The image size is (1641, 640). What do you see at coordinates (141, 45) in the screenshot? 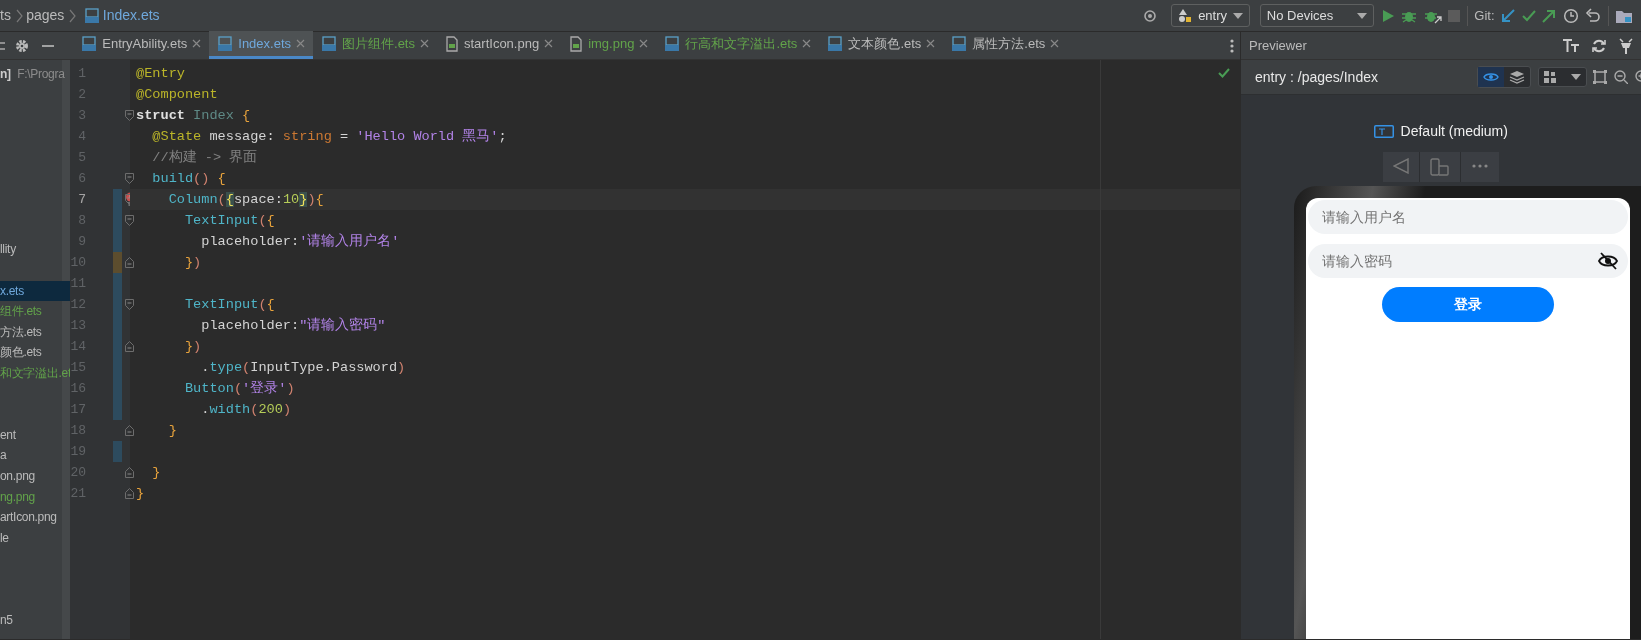
I see `editor-tab: EntryAbility.ets` at bounding box center [141, 45].